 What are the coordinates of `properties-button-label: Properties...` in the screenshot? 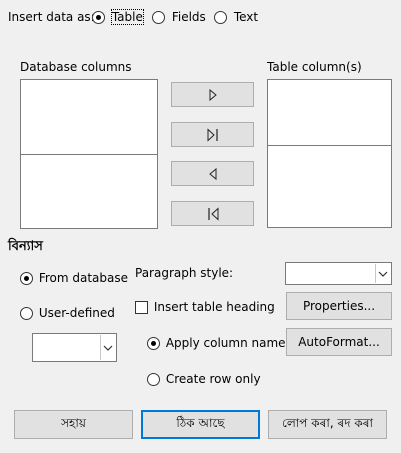 It's located at (339, 306).